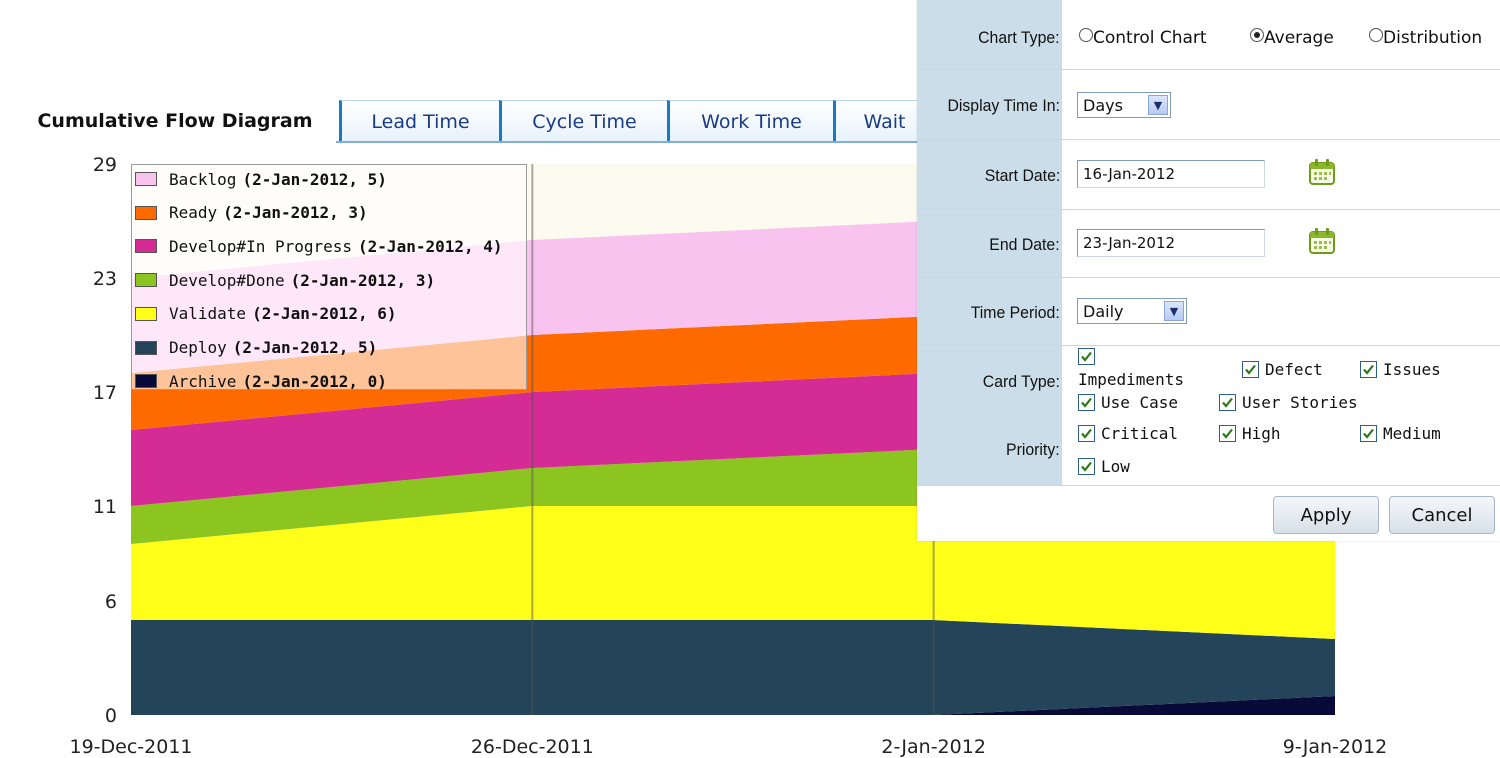  I want to click on checkbox-user-stories-box, so click(1227, 402).